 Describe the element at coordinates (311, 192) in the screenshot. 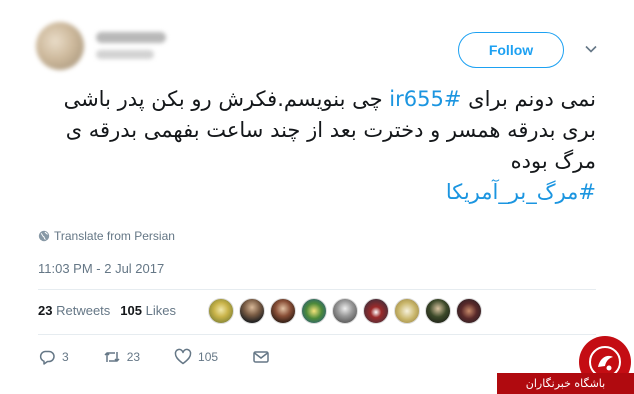

I see `tweet-line: #مرگ_بر_آمریکا` at that location.